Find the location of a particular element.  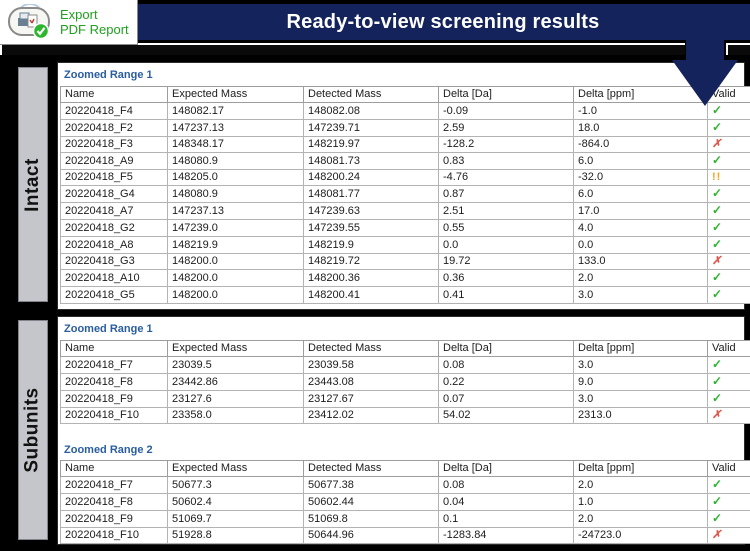

cell-detected-mass: 23412.02 is located at coordinates (371, 415).